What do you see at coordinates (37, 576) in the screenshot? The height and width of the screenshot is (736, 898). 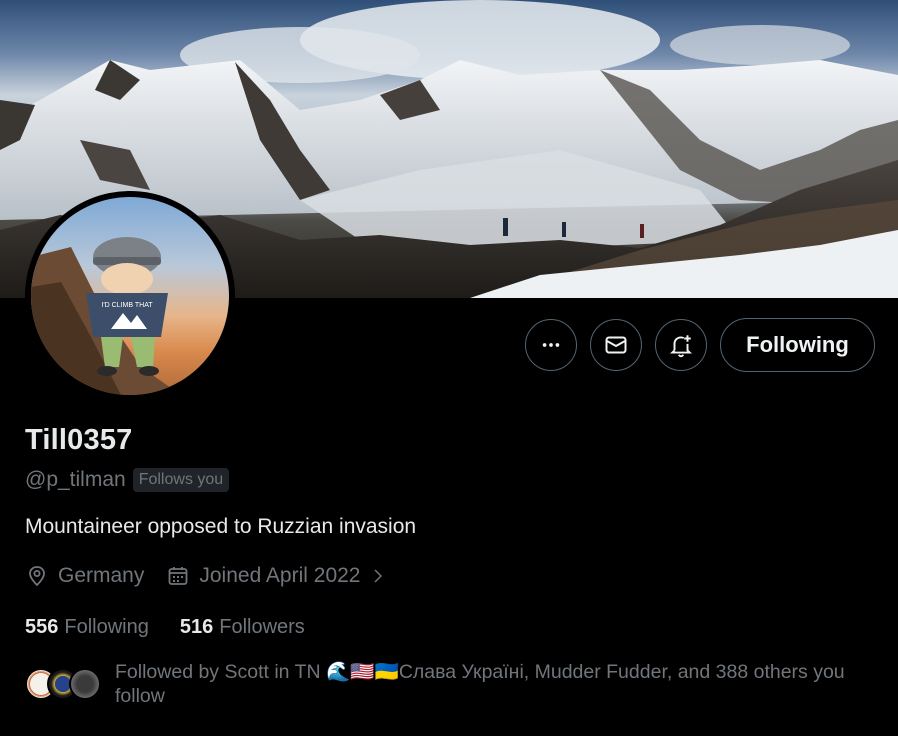 I see `location-pin-icon` at bounding box center [37, 576].